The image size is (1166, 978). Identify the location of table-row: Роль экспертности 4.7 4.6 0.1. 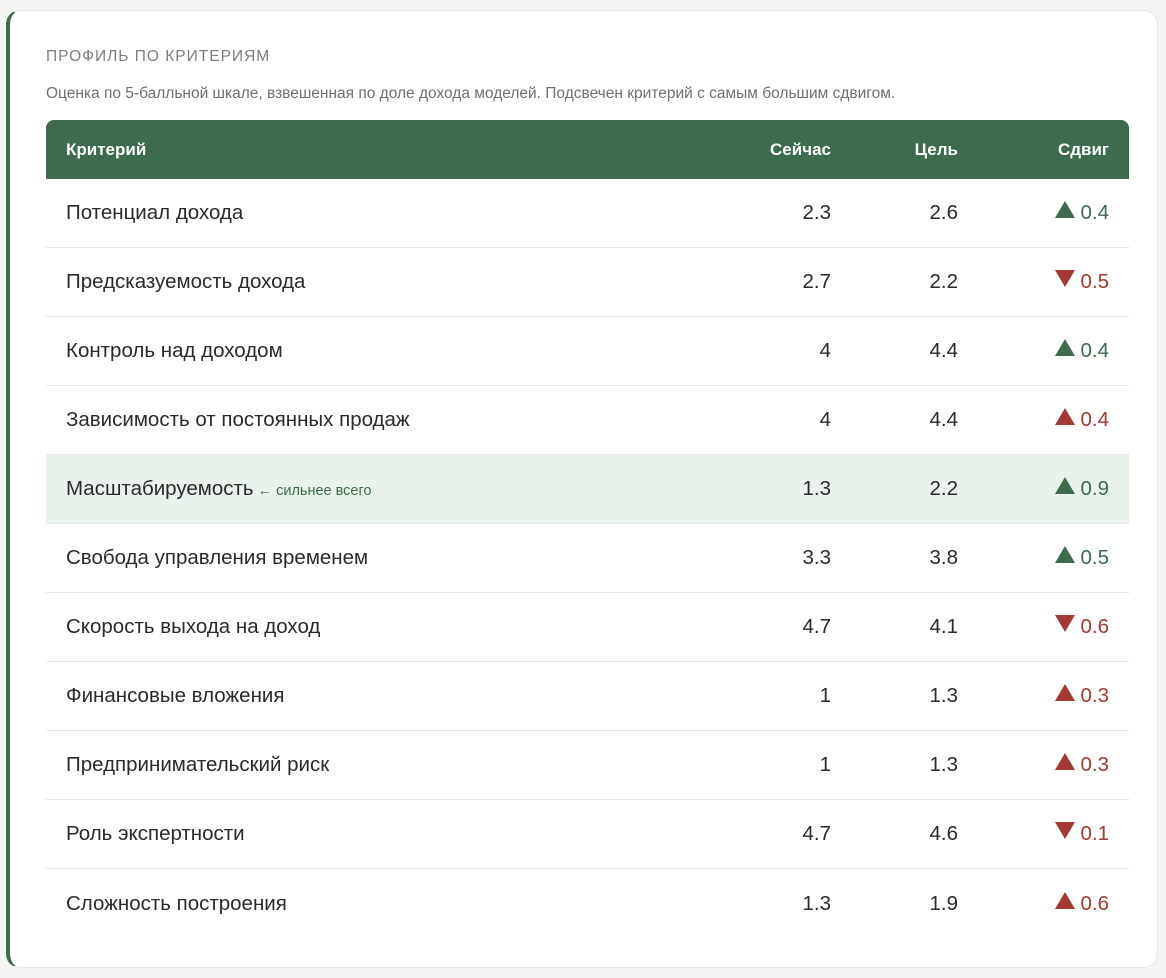
(587, 834).